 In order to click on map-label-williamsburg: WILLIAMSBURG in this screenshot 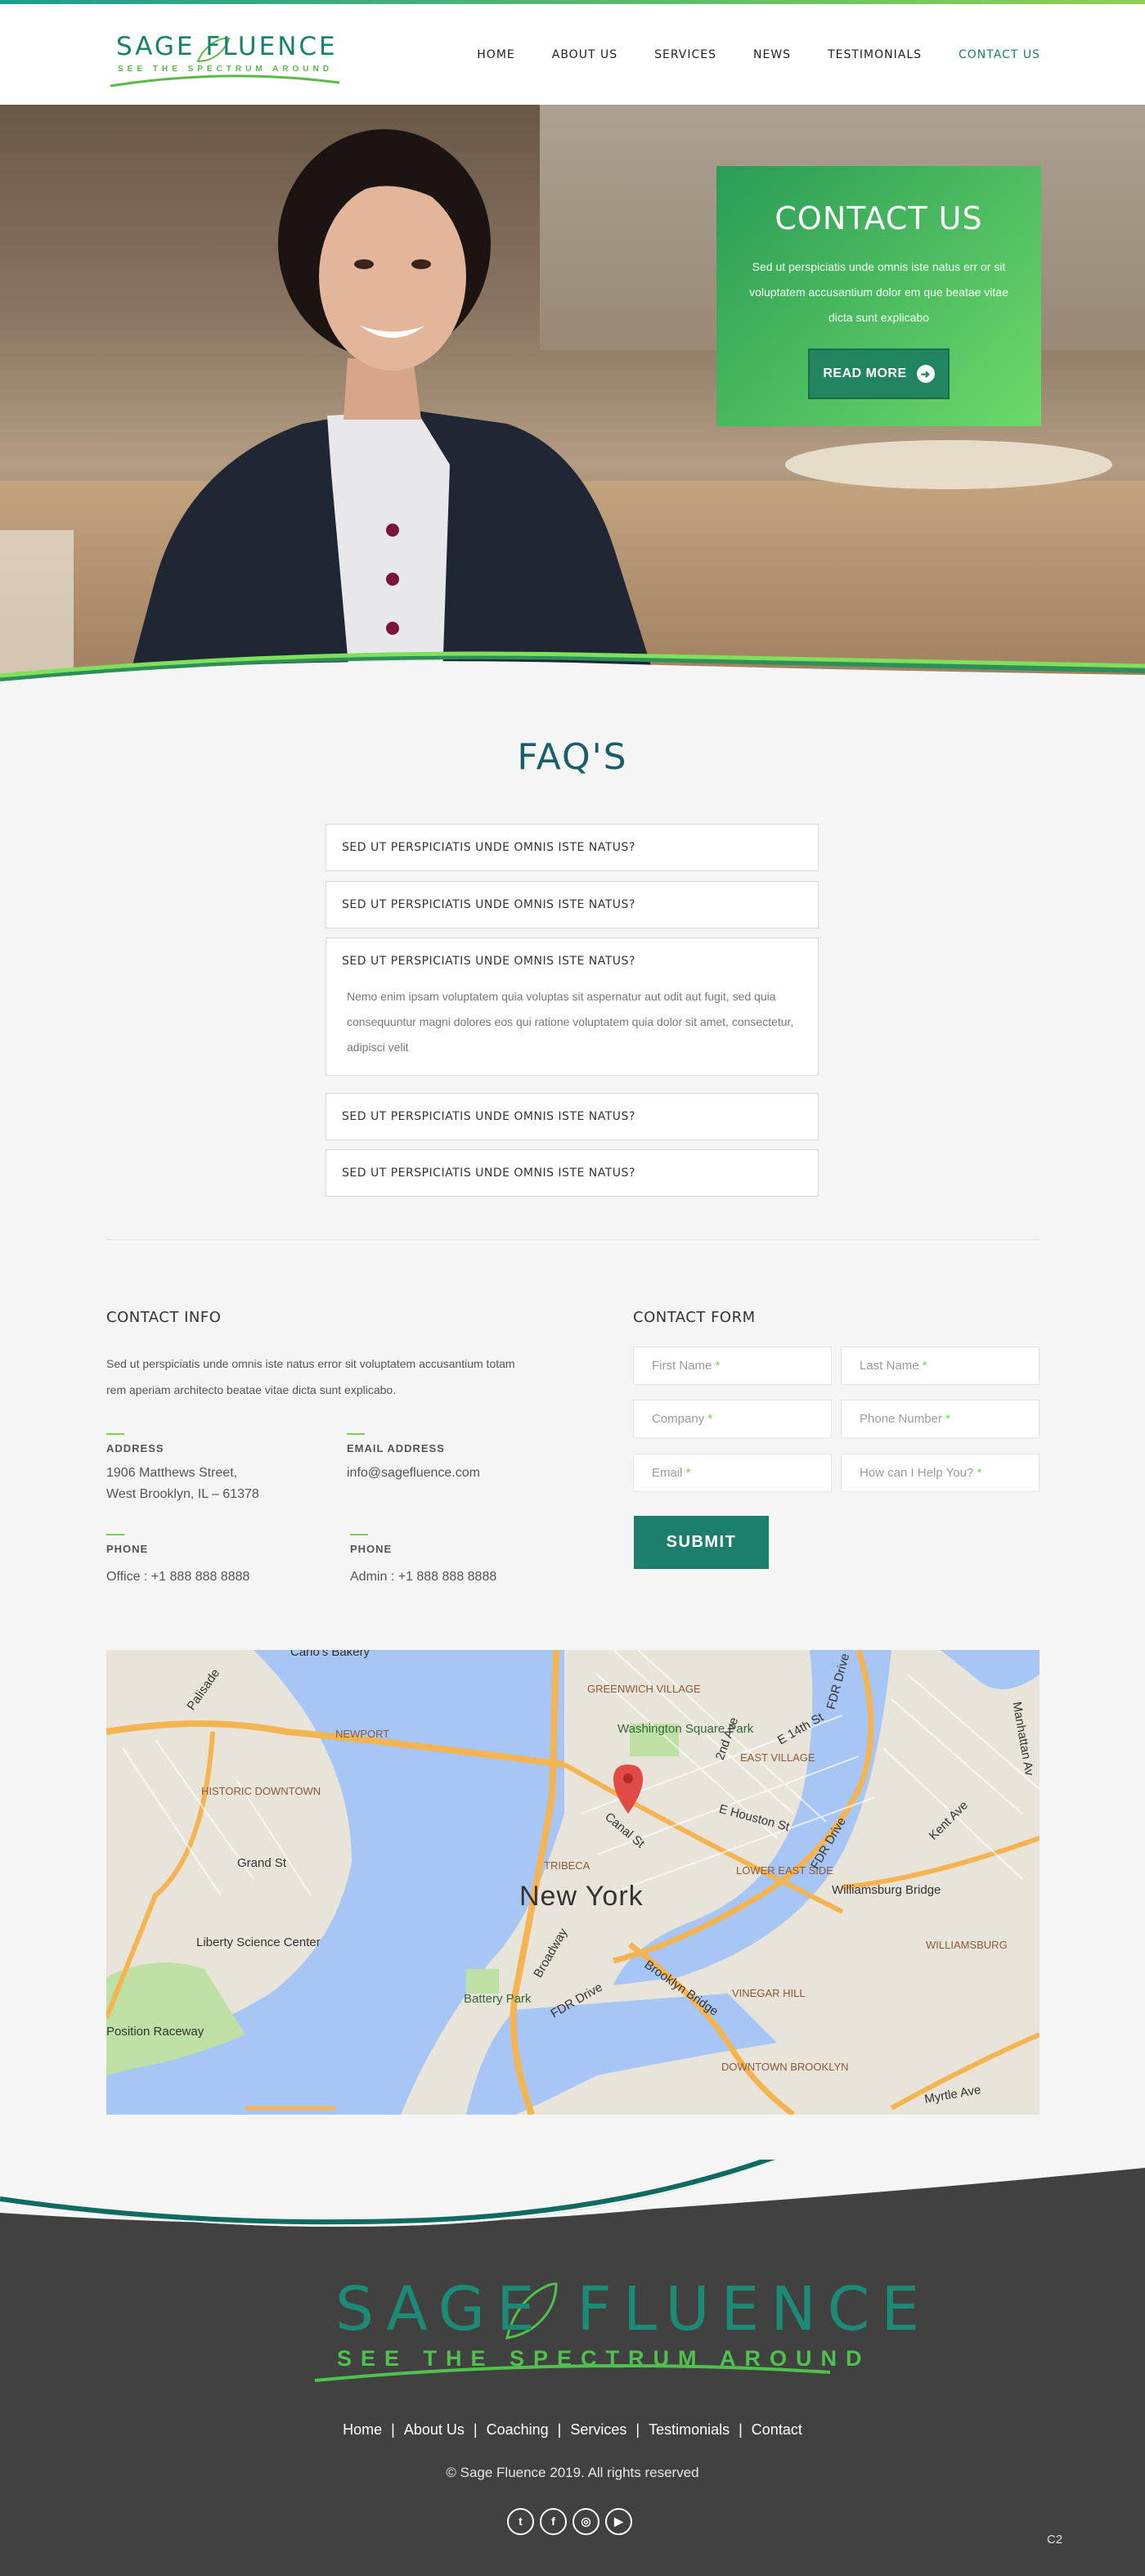, I will do `click(967, 1945)`.